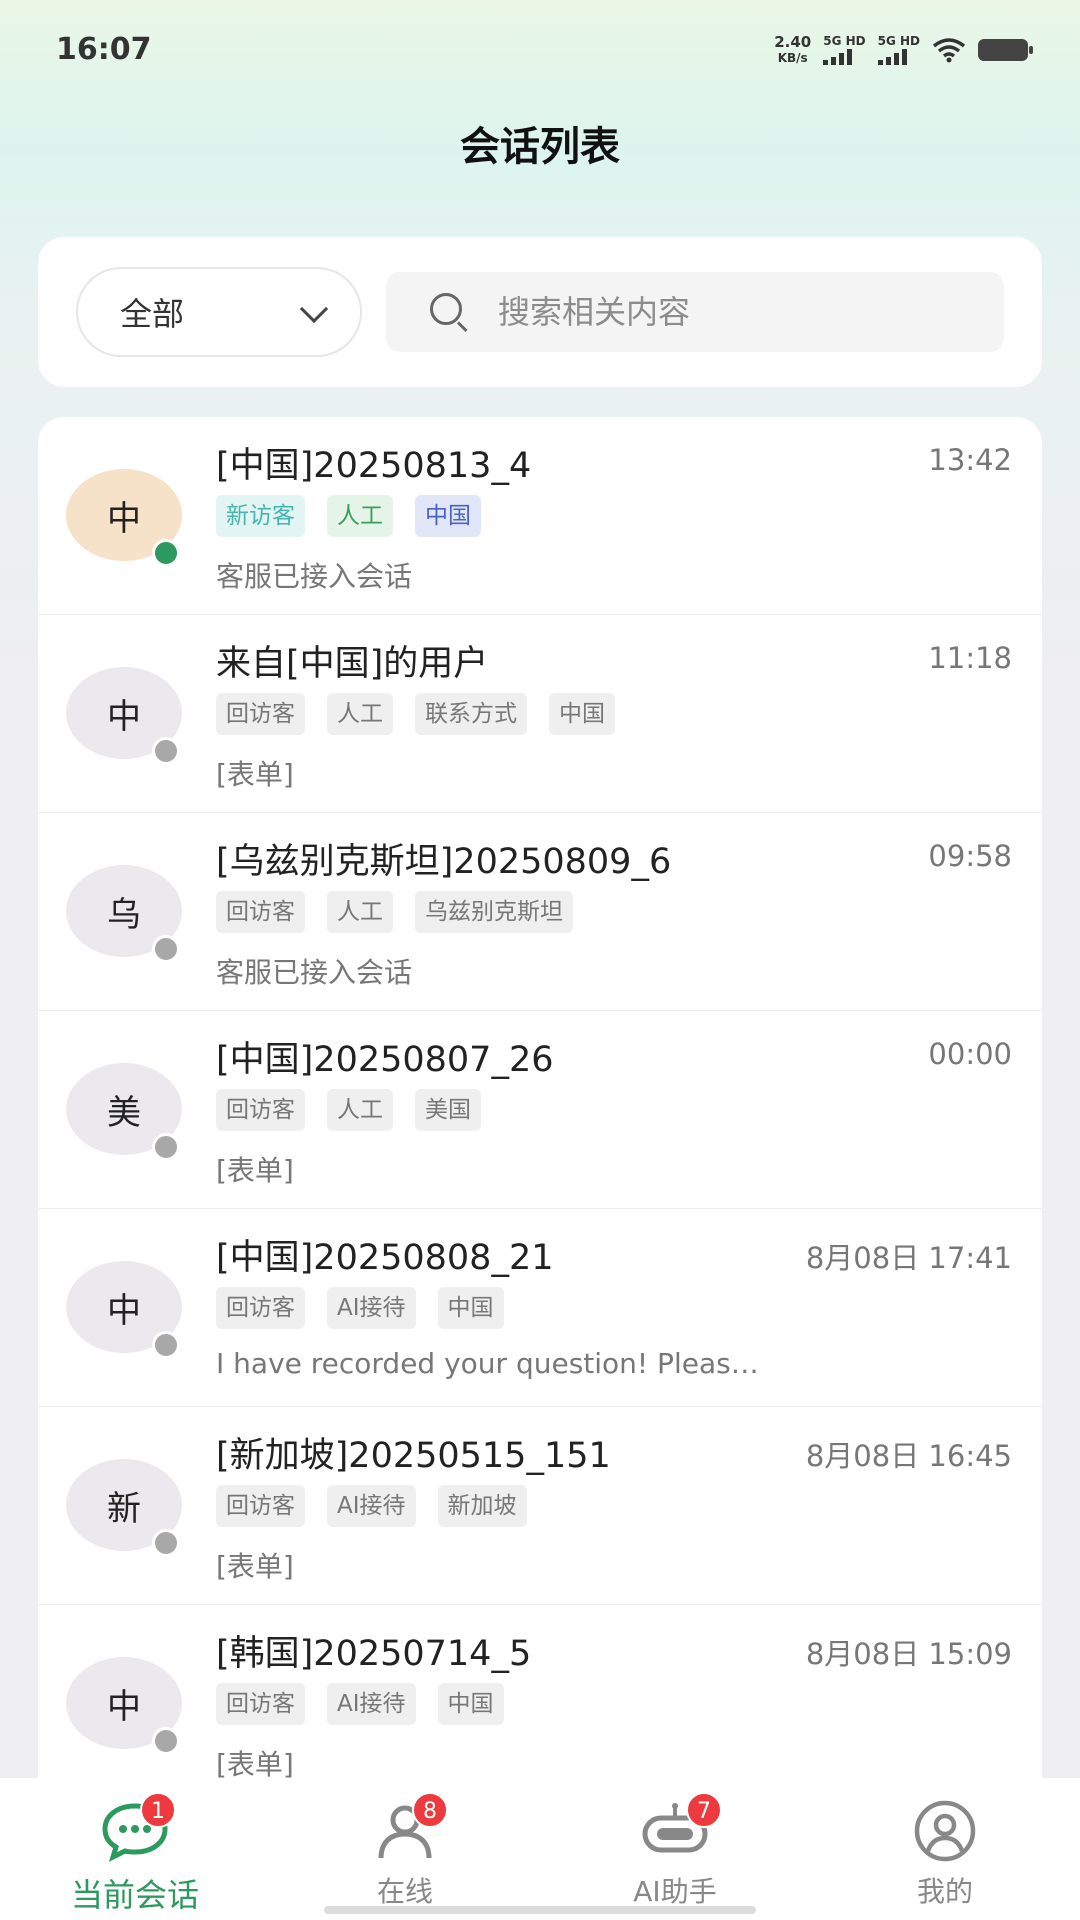 The height and width of the screenshot is (1920, 1080). I want to click on tab-label: 在线, so click(404, 1891).